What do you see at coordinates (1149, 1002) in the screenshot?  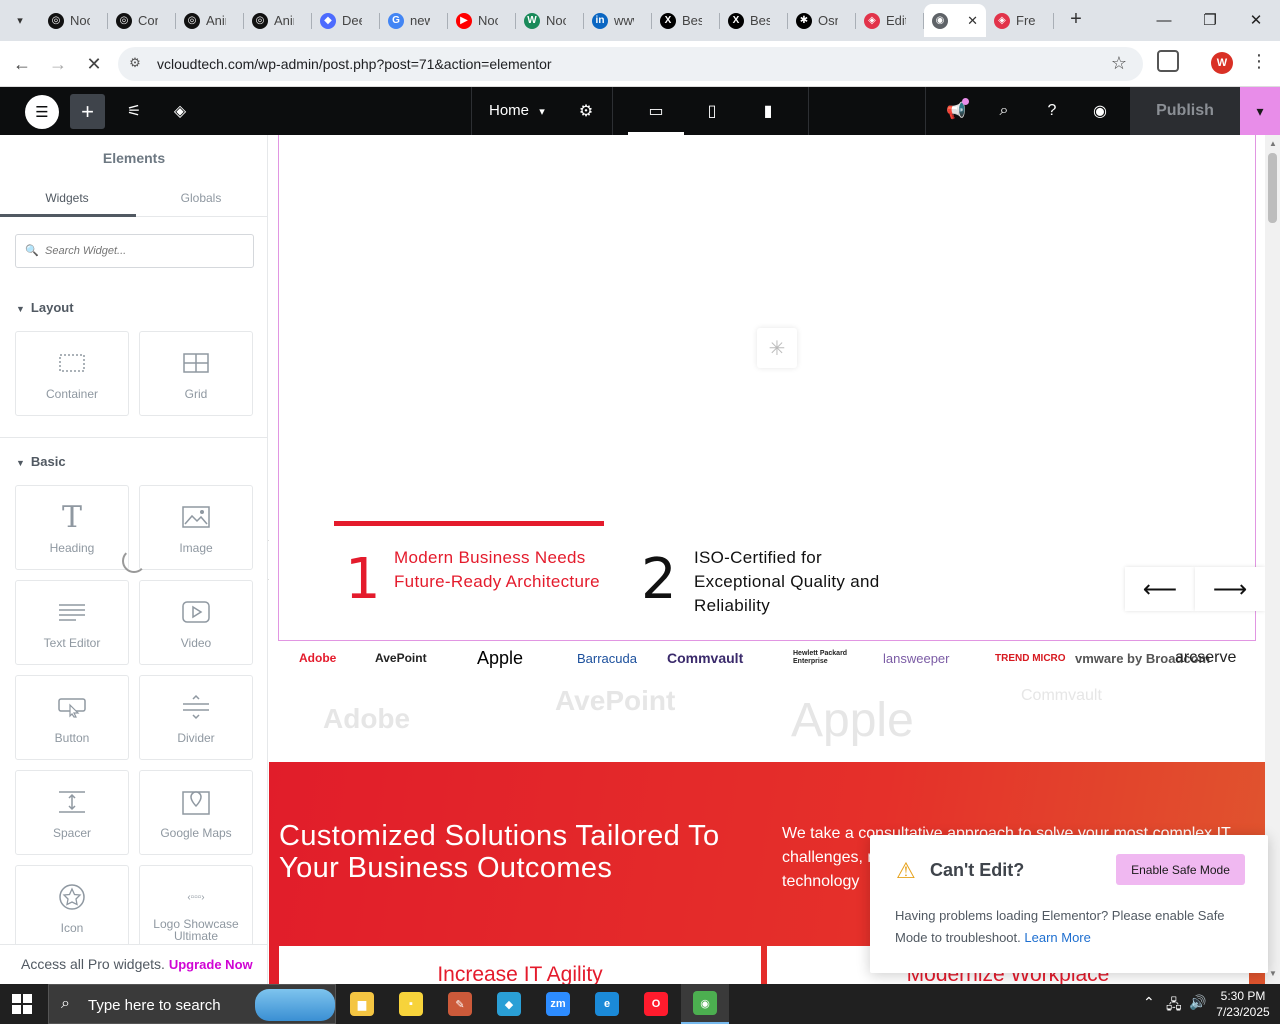 I see `show-hidden-icons-chevron-icon: ⌃` at bounding box center [1149, 1002].